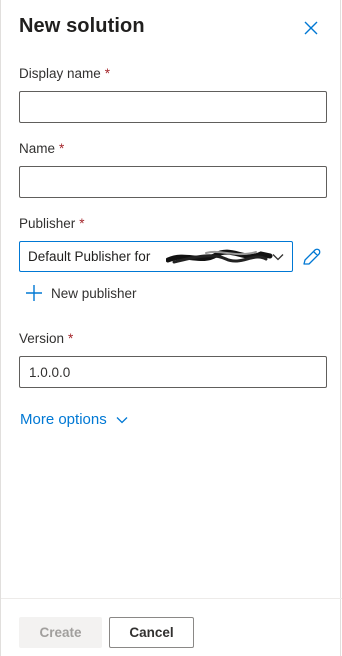  What do you see at coordinates (94, 293) in the screenshot?
I see `new-publisher-label: New publisher` at bounding box center [94, 293].